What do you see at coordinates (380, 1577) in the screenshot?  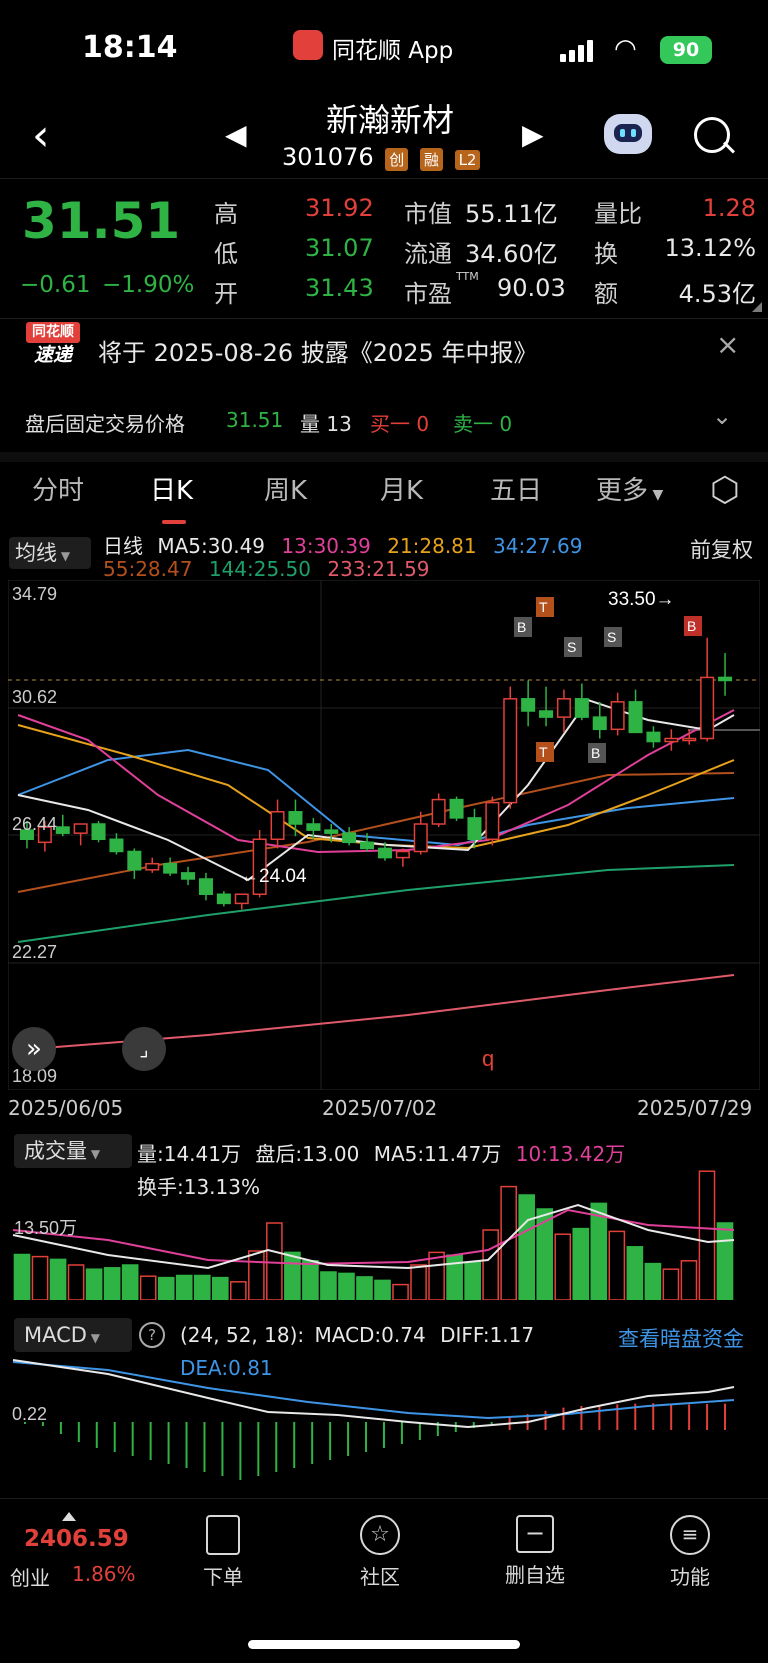 I see `nav-community-label: 社区` at bounding box center [380, 1577].